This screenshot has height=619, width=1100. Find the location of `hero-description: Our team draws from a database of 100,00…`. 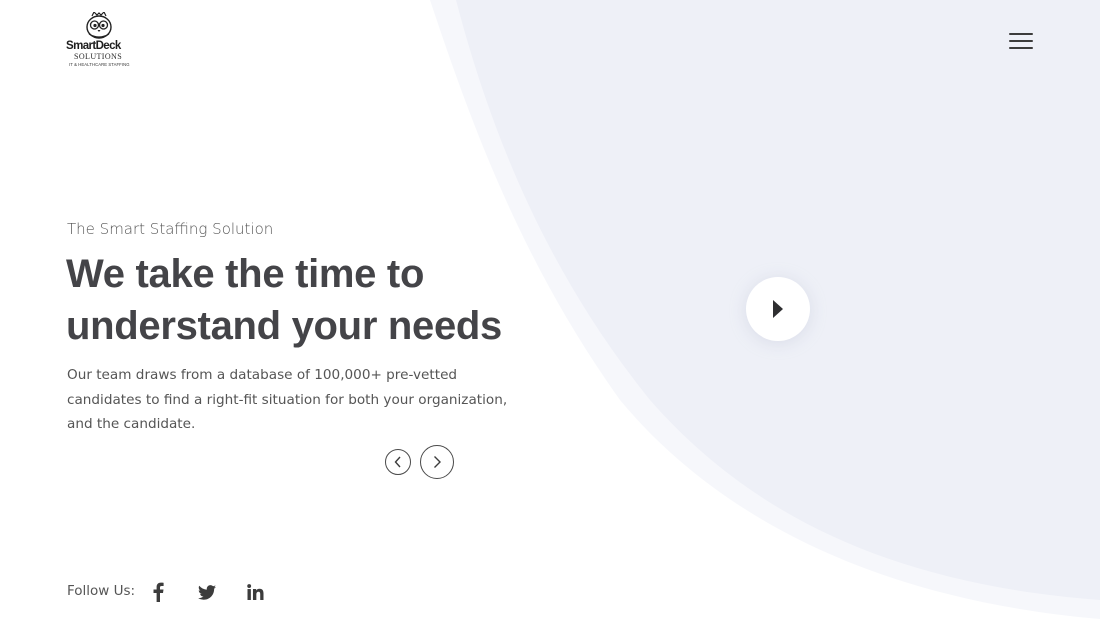

hero-description: Our team draws from a database of 100,00… is located at coordinates (287, 399).